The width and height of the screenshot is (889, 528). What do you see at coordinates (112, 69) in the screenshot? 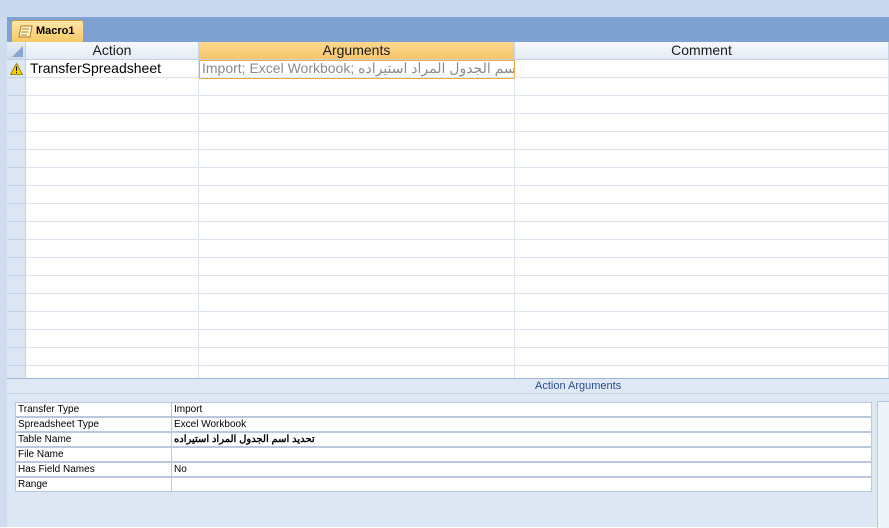
I see `action-cell: TransferSpreadsheet` at bounding box center [112, 69].